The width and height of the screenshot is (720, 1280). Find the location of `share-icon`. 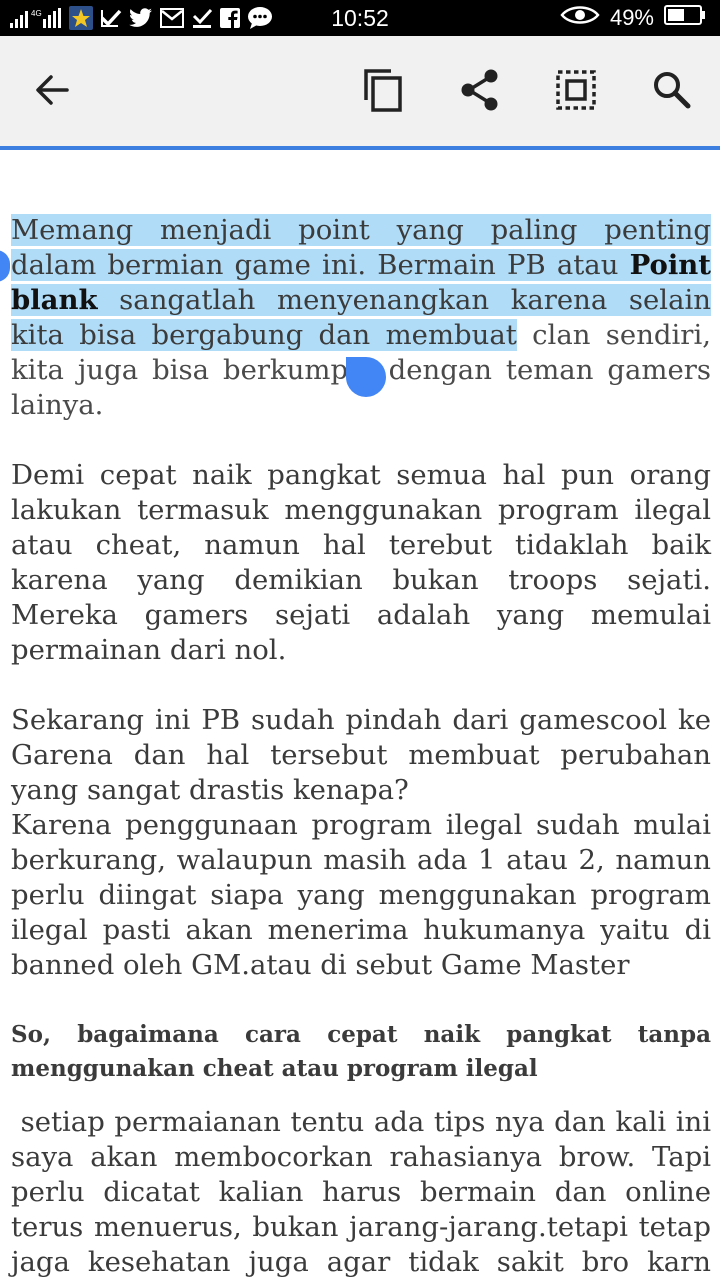

share-icon is located at coordinates (480, 92).